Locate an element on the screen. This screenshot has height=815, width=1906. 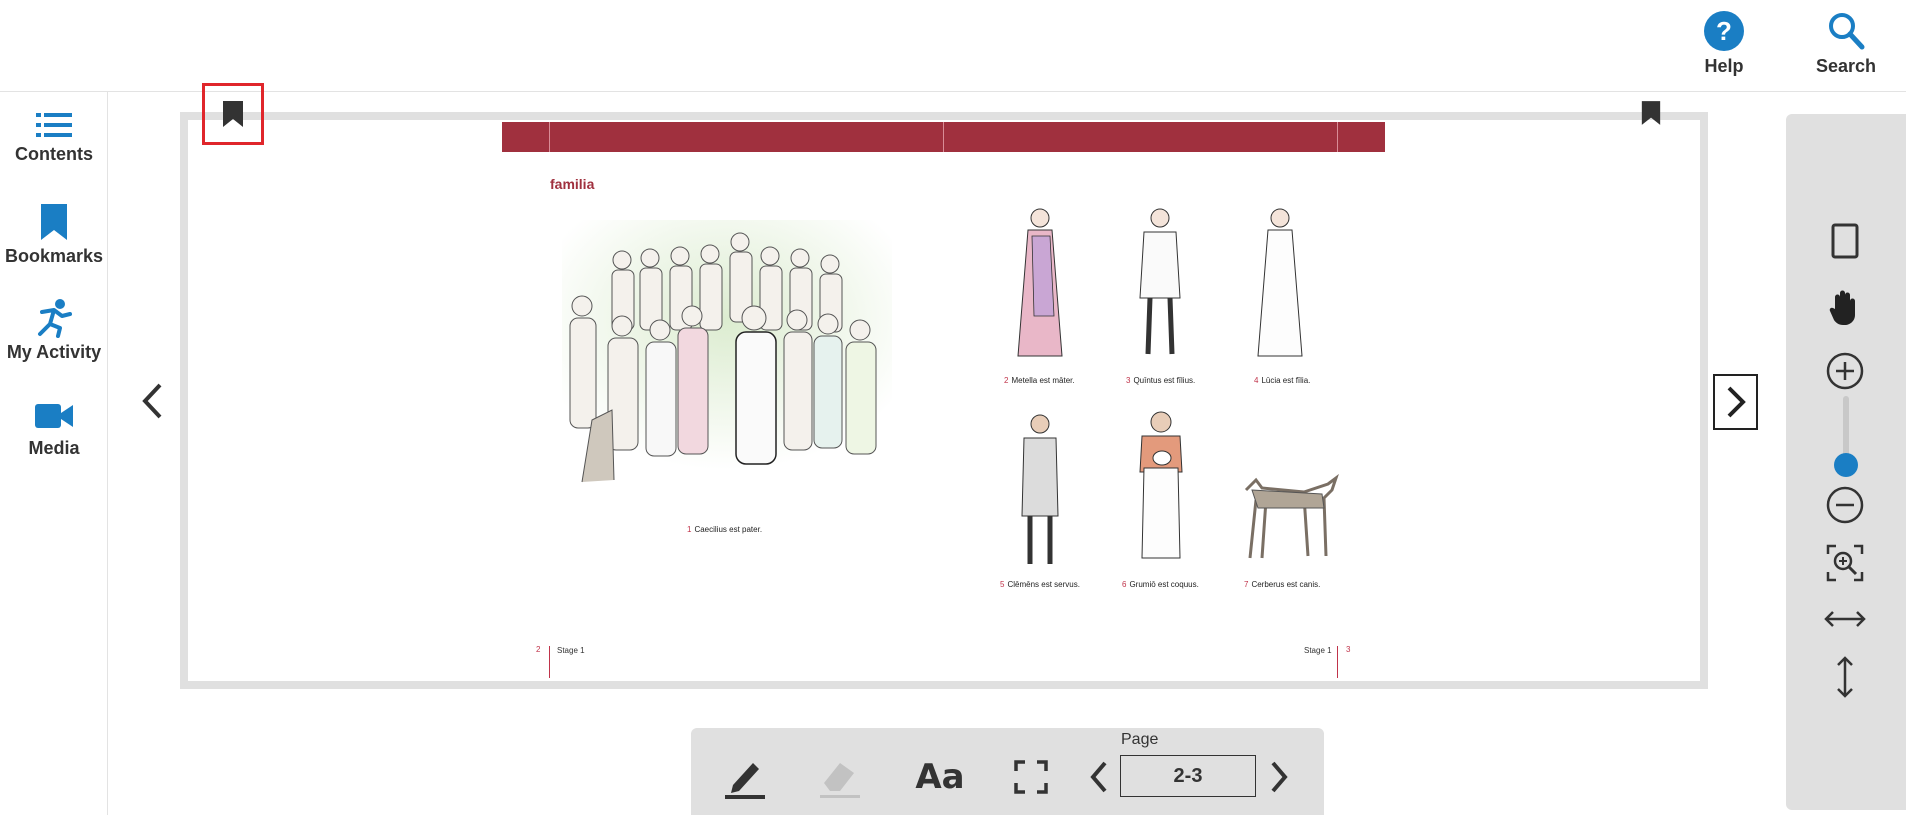
figure-caption: 2 Metella est māter. is located at coordinates (1039, 380).